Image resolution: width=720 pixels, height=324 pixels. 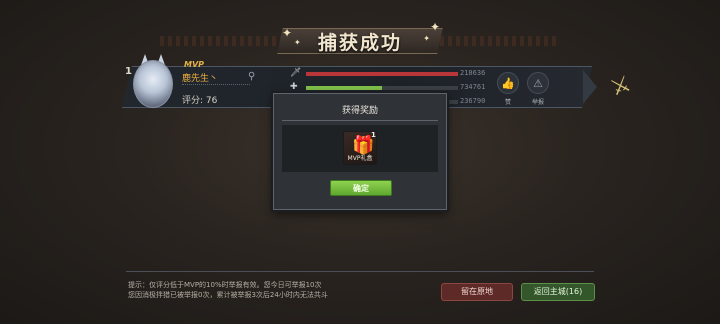 I want to click on mvp-badge: MVP, so click(x=194, y=64).